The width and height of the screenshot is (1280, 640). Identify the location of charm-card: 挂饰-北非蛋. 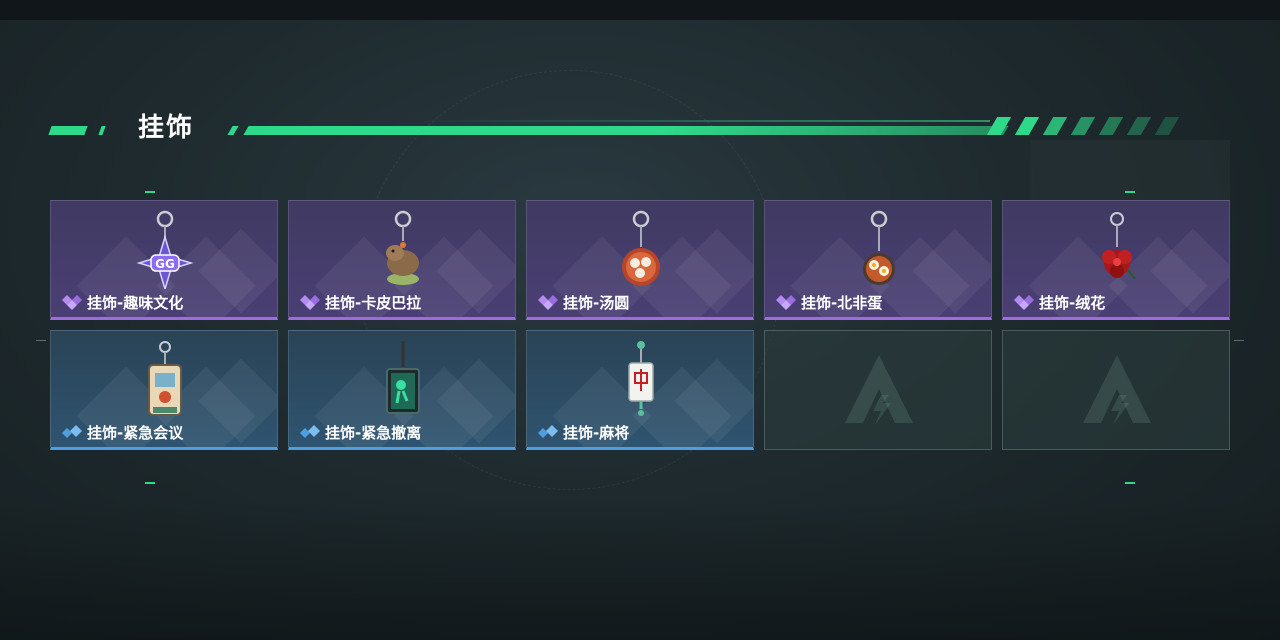
(878, 260).